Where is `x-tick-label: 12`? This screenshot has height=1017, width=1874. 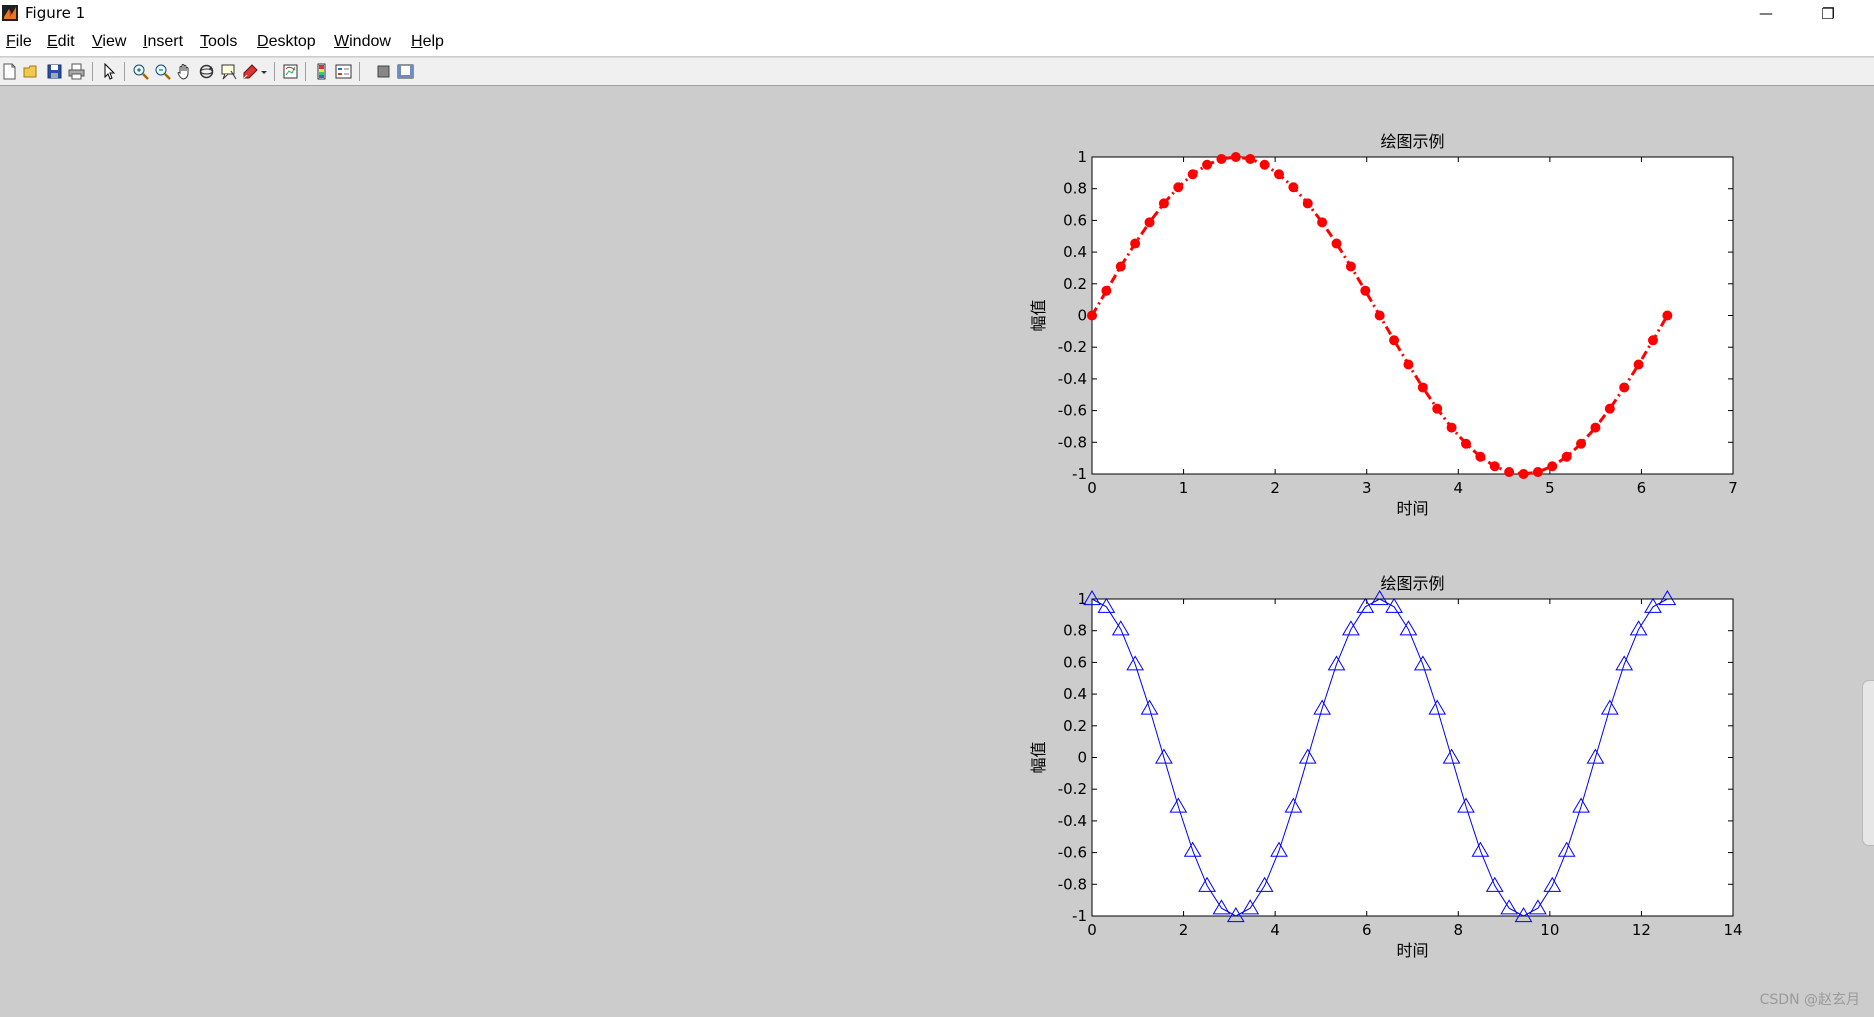 x-tick-label: 12 is located at coordinates (1641, 930).